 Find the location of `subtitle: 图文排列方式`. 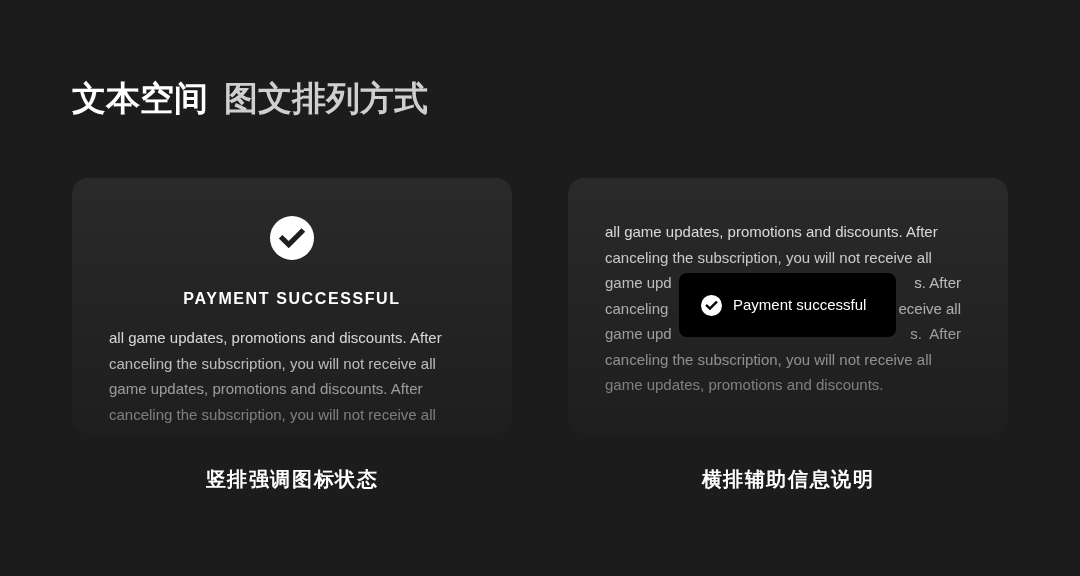

subtitle: 图文排列方式 is located at coordinates (326, 98).